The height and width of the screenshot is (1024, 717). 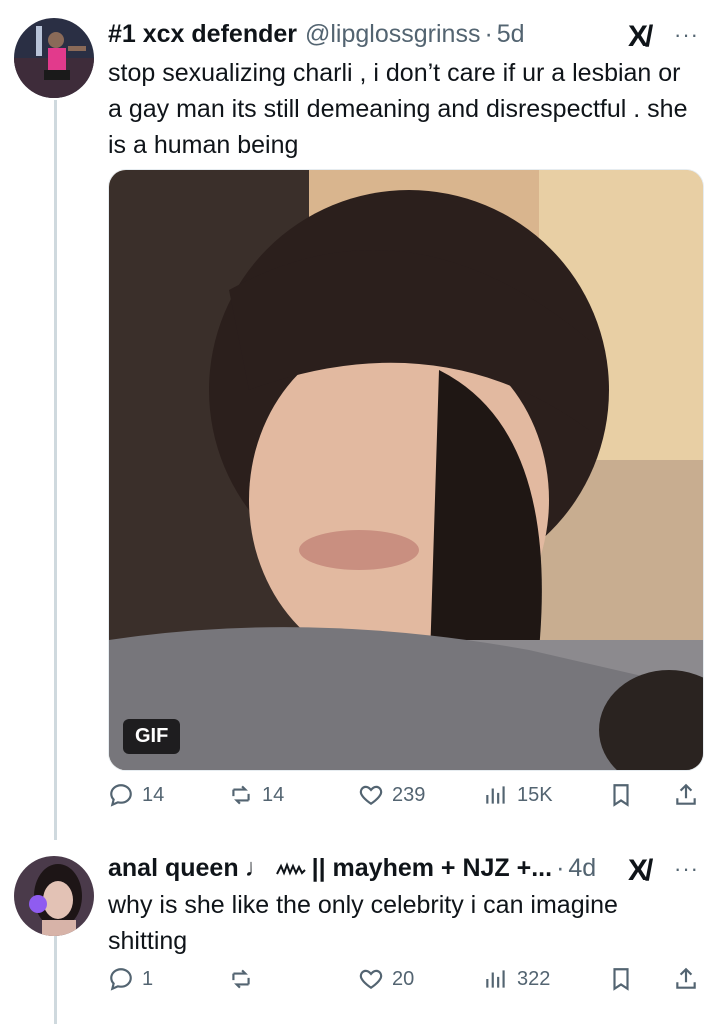 What do you see at coordinates (202, 34) in the screenshot?
I see `display-name: #1 xcx defender` at bounding box center [202, 34].